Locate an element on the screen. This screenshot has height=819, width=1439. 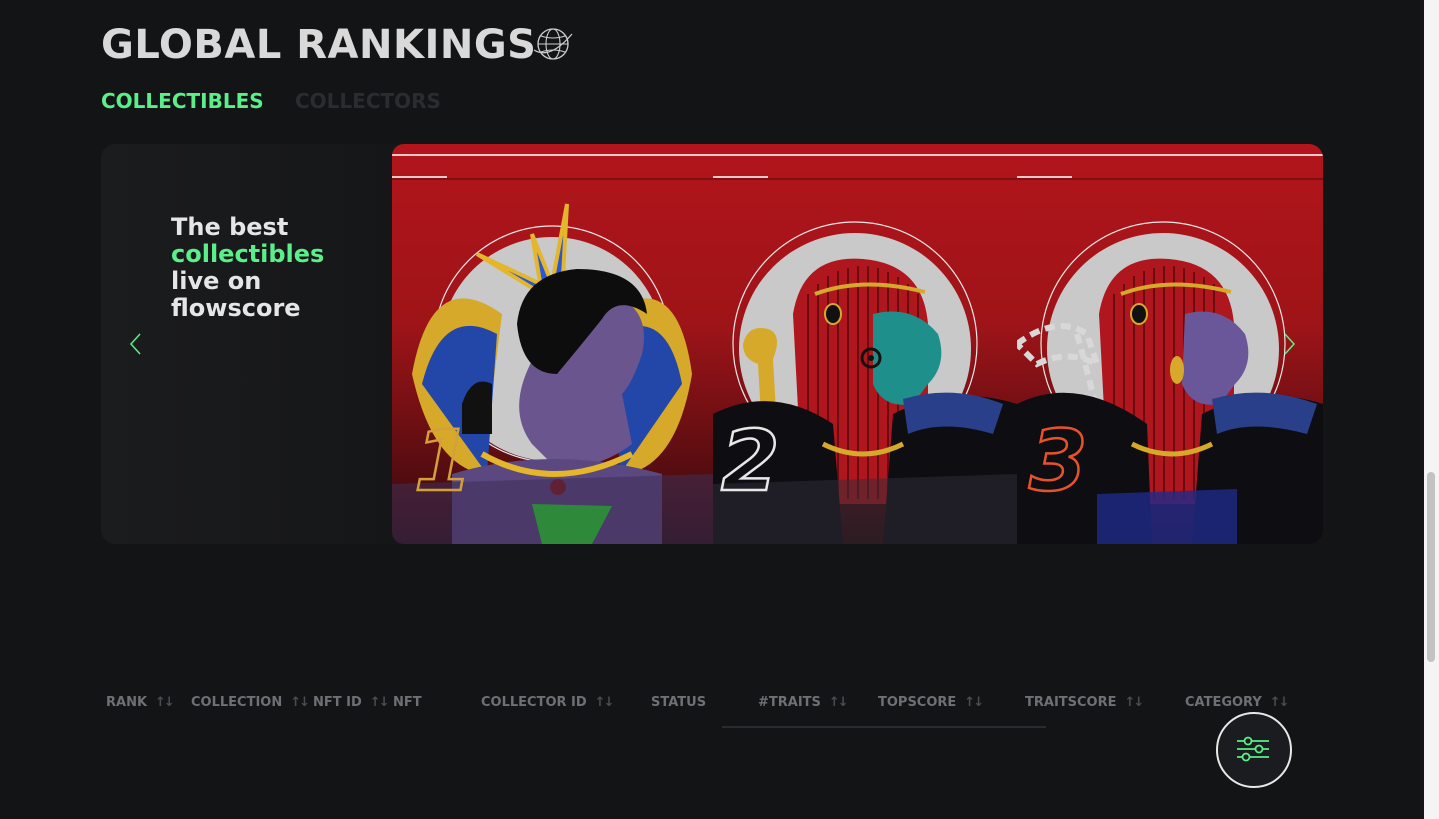
page-scrollbar is located at coordinates (1431, 409).